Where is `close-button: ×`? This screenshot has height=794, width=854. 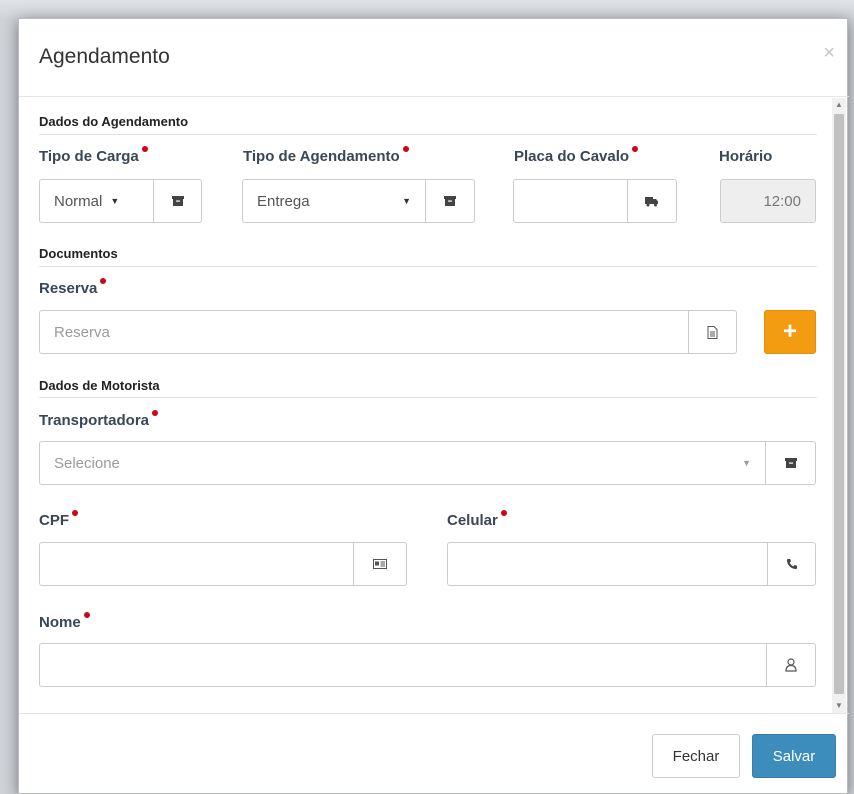 close-button: × is located at coordinates (829, 53).